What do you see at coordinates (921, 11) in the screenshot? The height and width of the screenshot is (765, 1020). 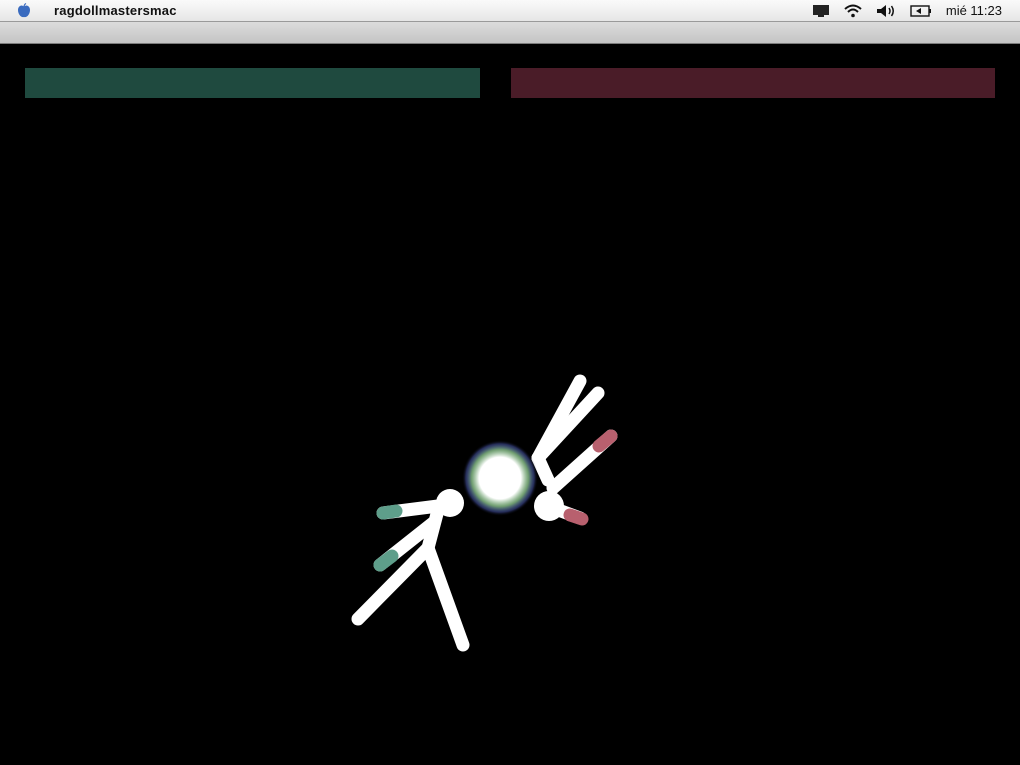 I see `battery-icon` at bounding box center [921, 11].